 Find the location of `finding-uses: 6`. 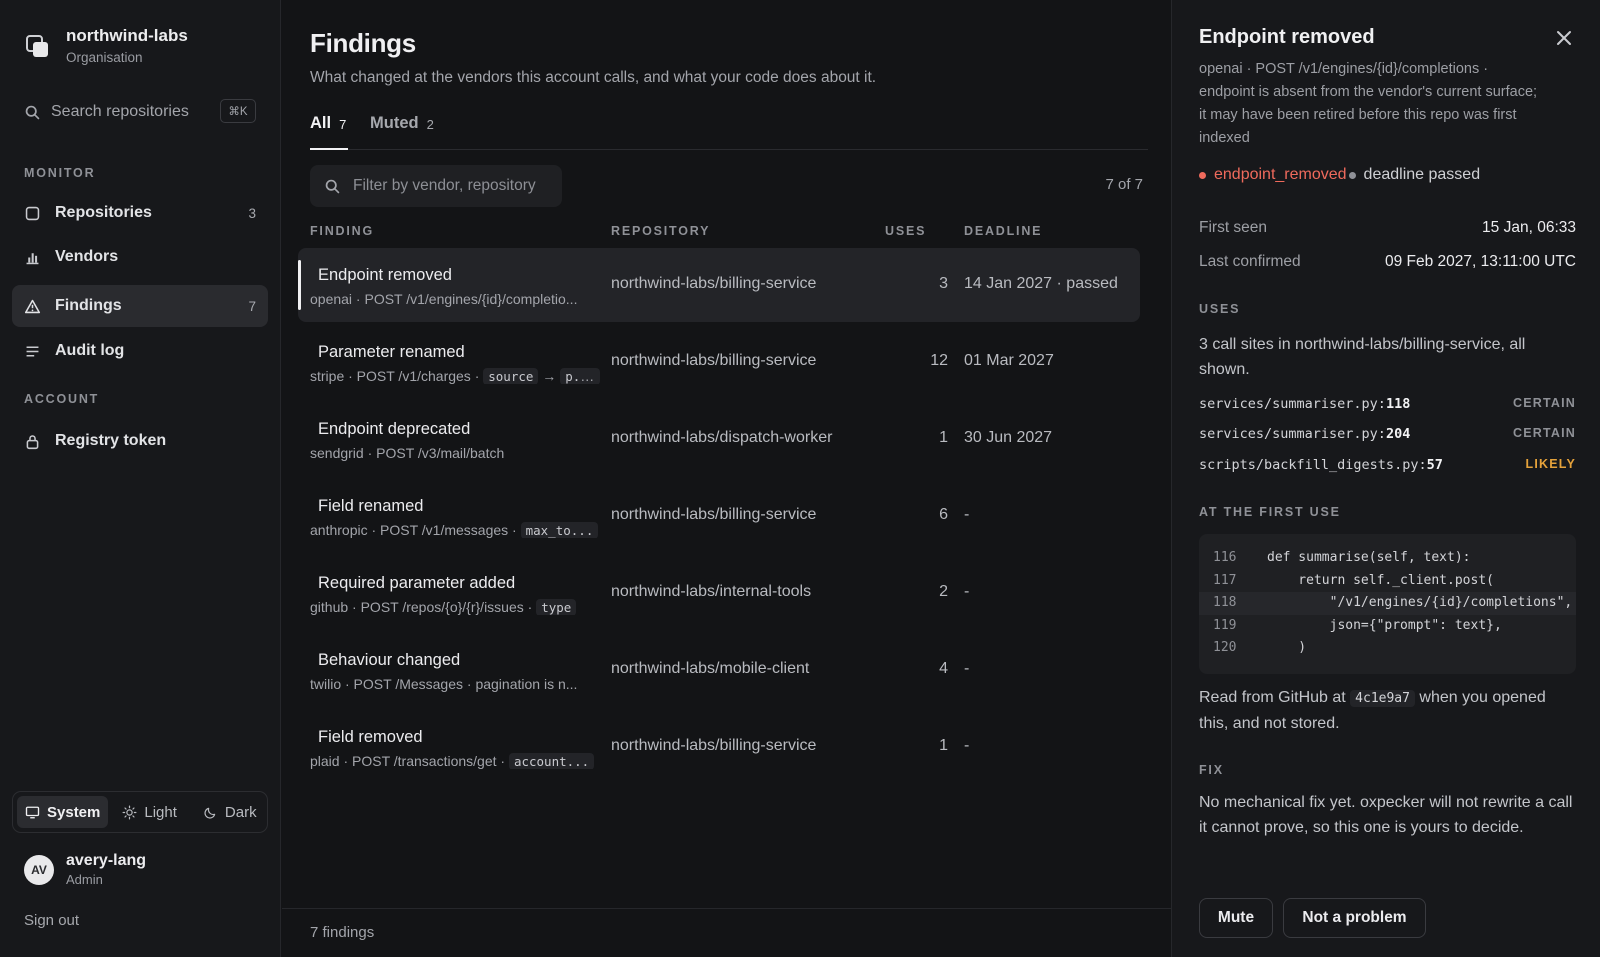

finding-uses: 6 is located at coordinates (943, 514).